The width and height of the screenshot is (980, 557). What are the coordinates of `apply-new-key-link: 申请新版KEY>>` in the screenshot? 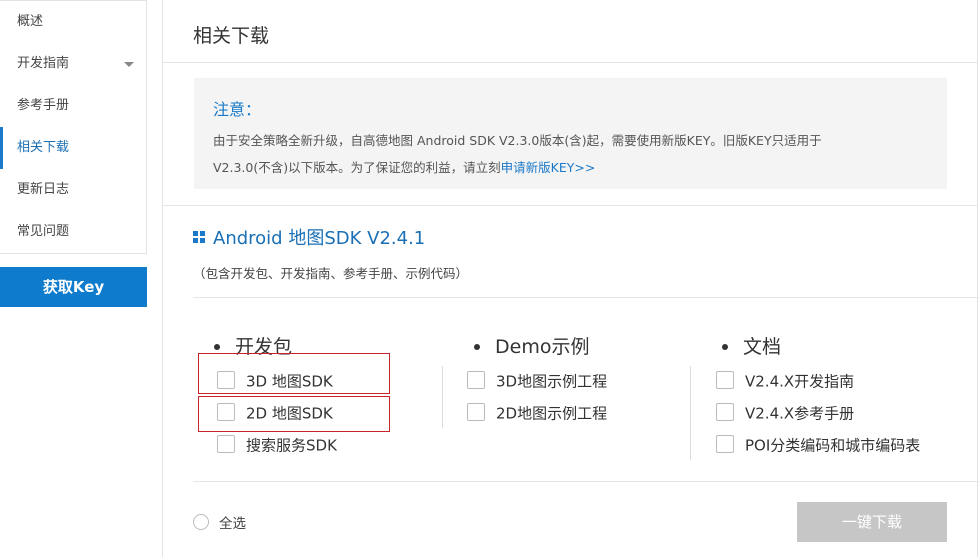 It's located at (548, 167).